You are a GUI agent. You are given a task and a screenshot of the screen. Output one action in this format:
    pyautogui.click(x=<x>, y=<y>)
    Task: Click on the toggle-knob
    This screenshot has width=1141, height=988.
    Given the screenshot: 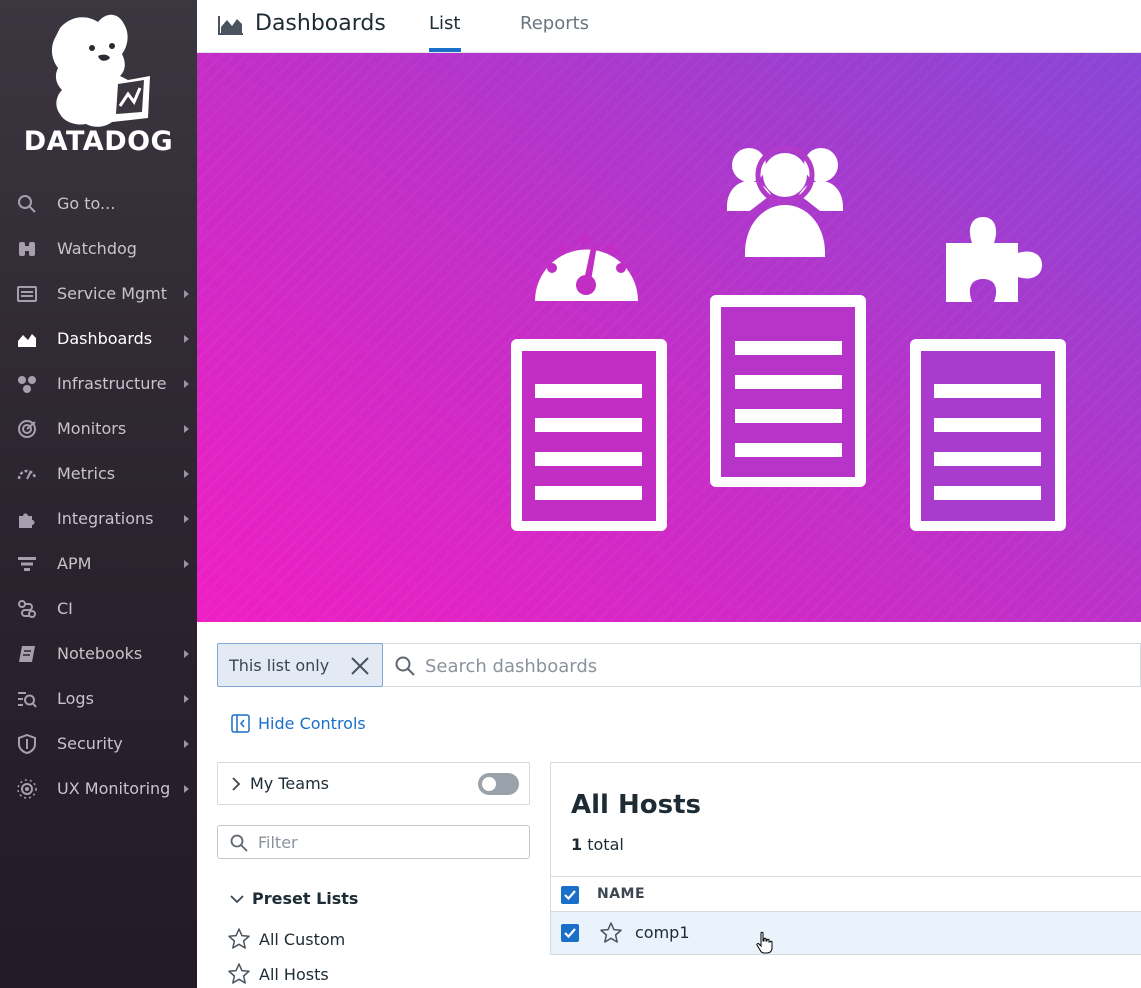 What is the action you would take?
    pyautogui.click(x=489, y=784)
    